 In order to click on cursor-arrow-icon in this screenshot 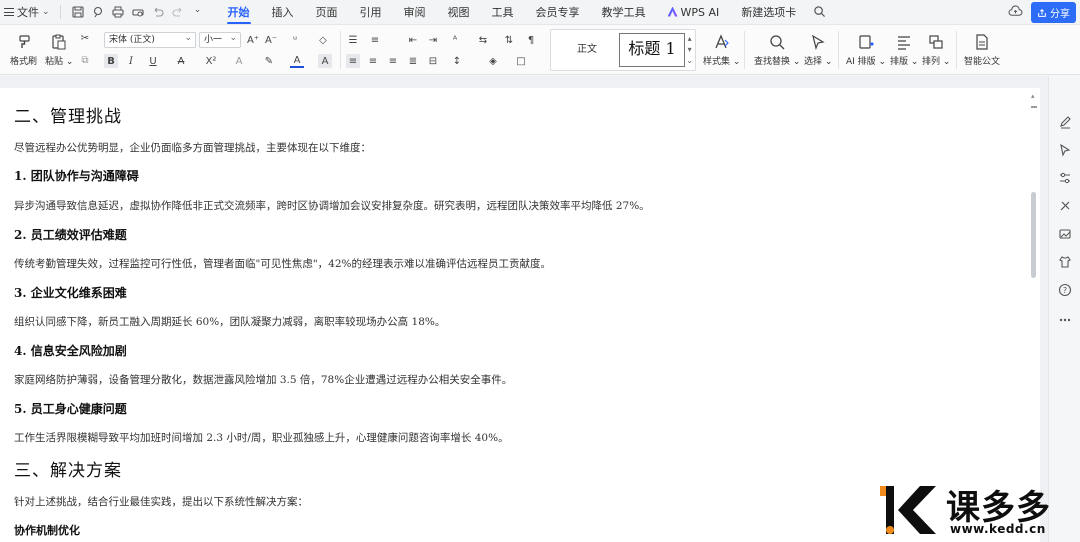, I will do `click(1065, 149)`.